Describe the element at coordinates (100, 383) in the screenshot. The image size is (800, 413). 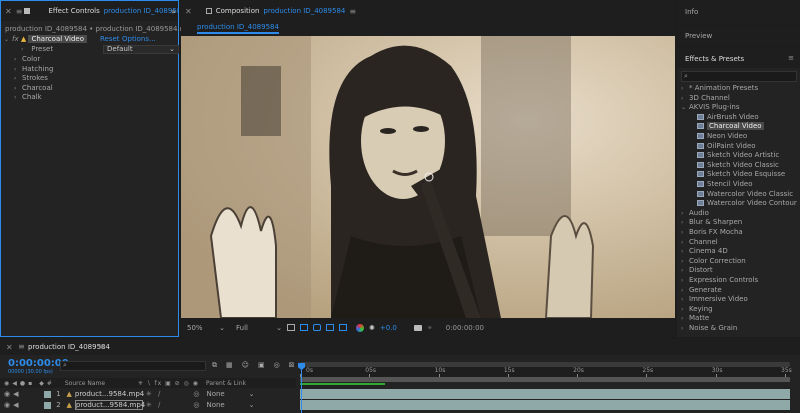
I see `source-name-header: Source Name` at that location.